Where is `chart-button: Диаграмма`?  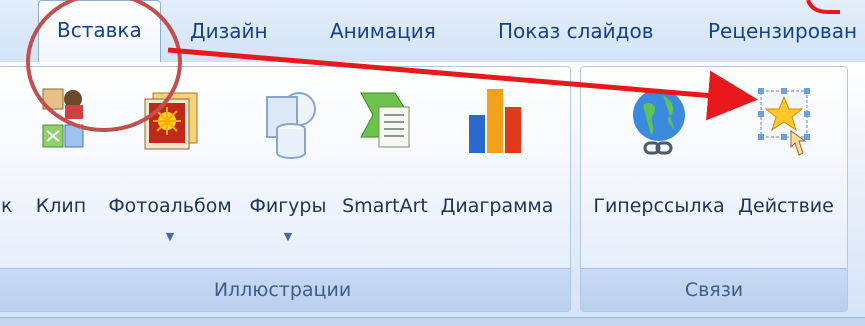 chart-button: Диаграмма is located at coordinates (497, 170).